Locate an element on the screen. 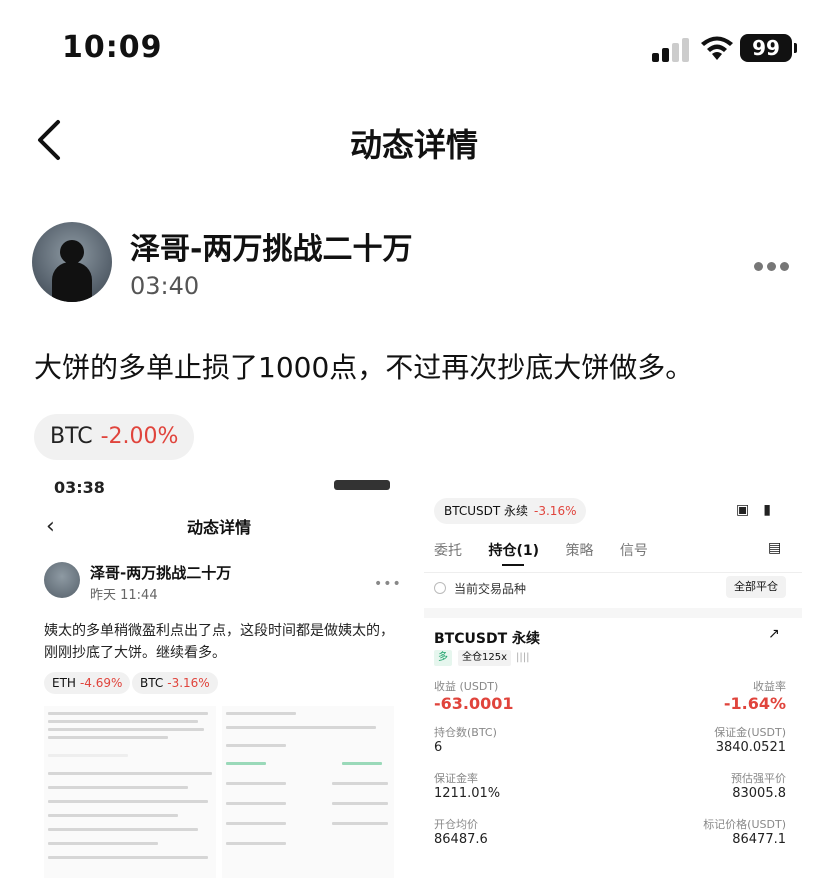 The width and height of the screenshot is (828, 878). embedded-radio-icon is located at coordinates (440, 588).